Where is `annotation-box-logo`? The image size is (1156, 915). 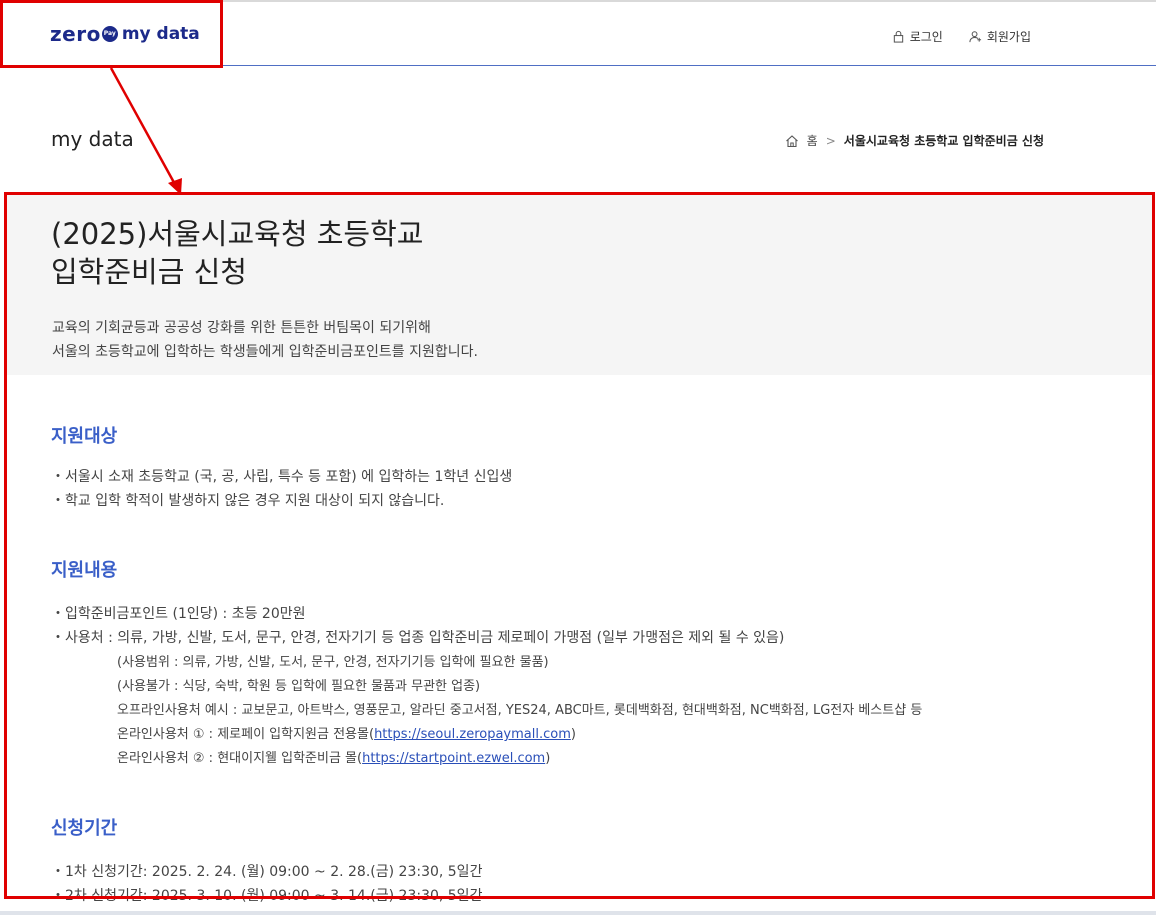
annotation-box-logo is located at coordinates (111, 34).